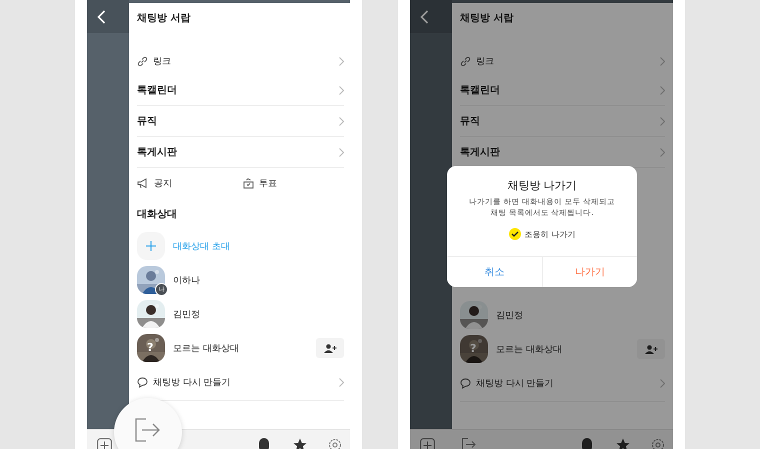  Describe the element at coordinates (240, 152) in the screenshot. I see `drawer-item: 톡게시판` at that location.